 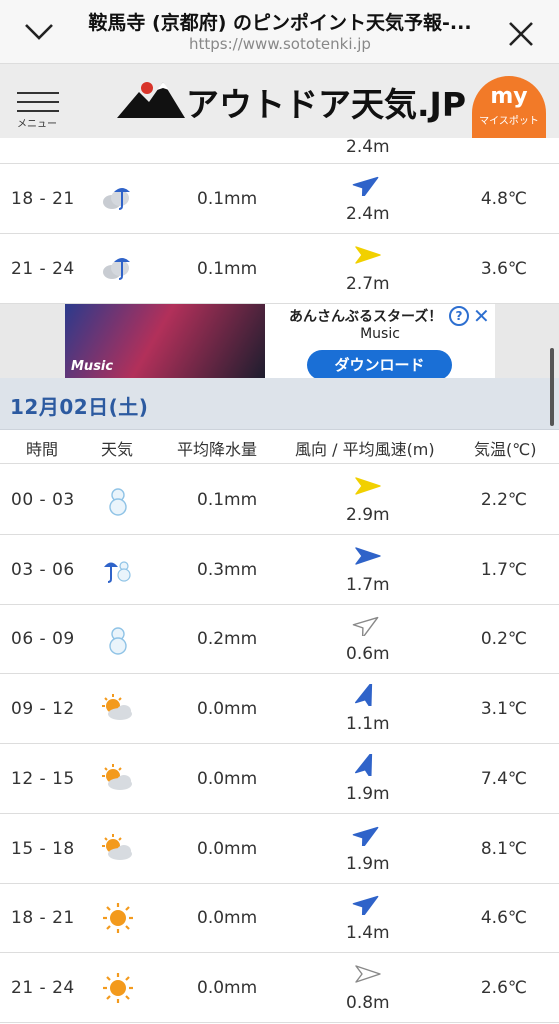 I want to click on time-range: 12 - 15, so click(x=43, y=778).